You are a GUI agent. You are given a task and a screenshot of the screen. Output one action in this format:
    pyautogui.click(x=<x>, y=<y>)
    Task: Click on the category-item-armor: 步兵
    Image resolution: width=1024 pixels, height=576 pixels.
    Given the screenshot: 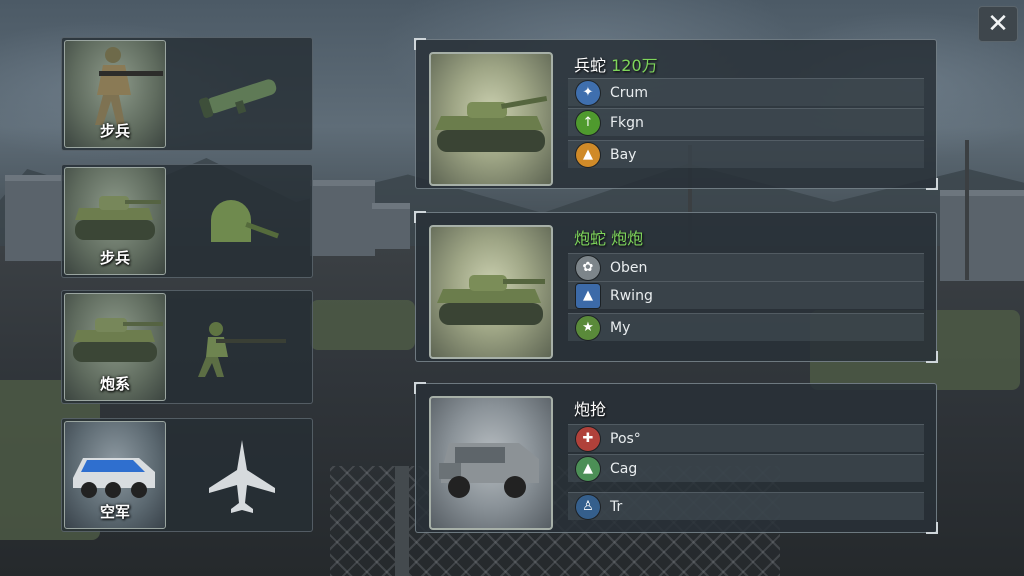 What is the action you would take?
    pyautogui.click(x=187, y=221)
    